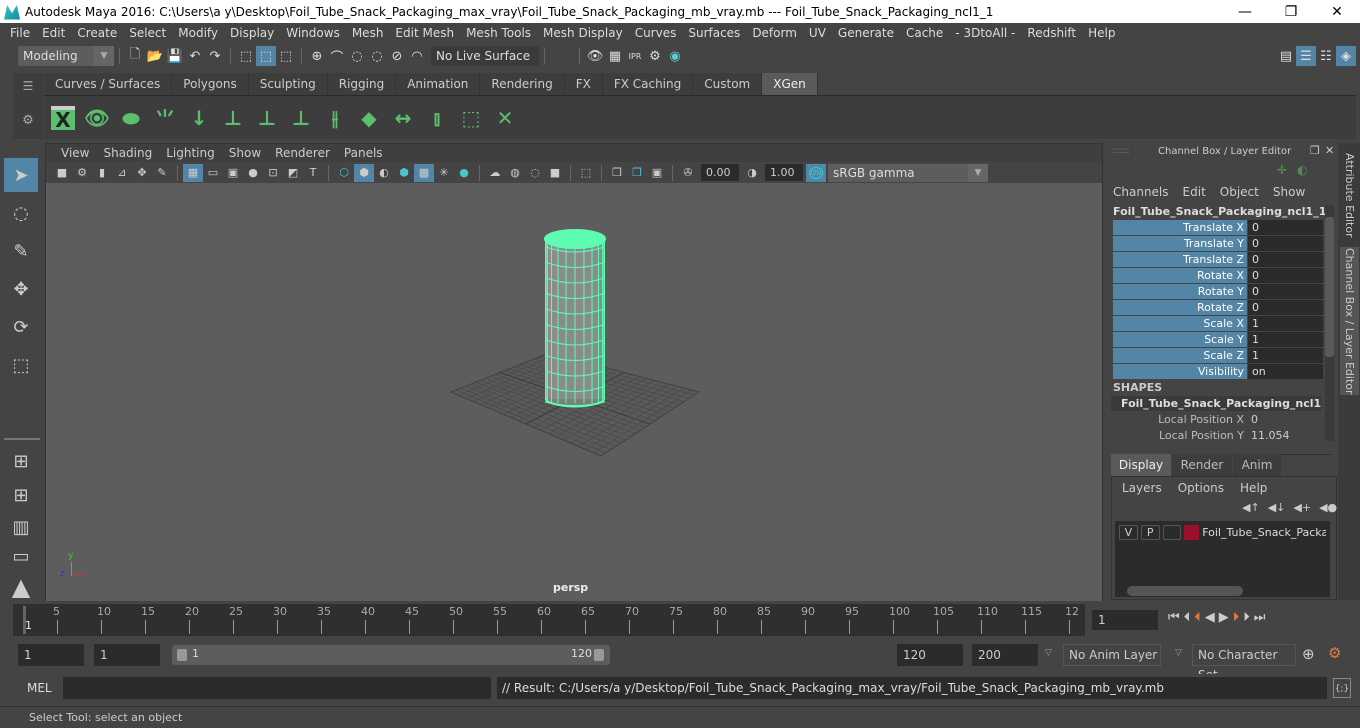  I want to click on attribute-editor-toggle-icon: ☰, so click(1306, 56).